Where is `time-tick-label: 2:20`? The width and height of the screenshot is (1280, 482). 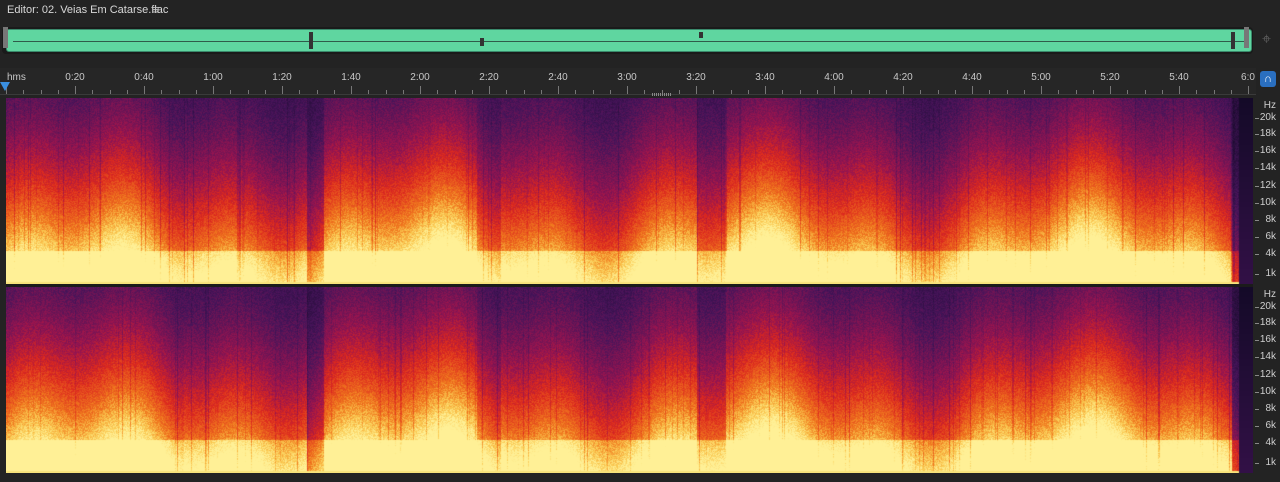
time-tick-label: 2:20 is located at coordinates (489, 77).